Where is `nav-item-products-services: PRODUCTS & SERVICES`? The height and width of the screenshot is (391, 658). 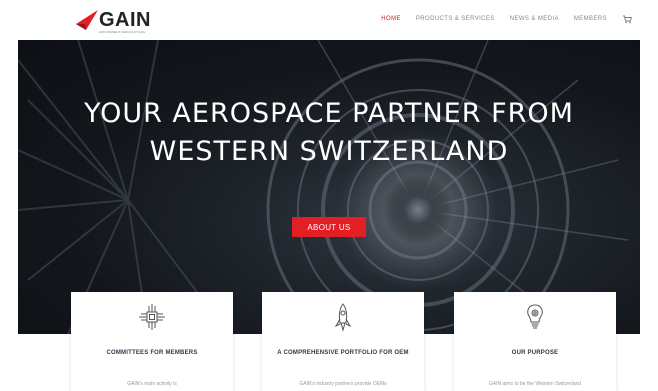 nav-item-products-services: PRODUCTS & SERVICES is located at coordinates (455, 19).